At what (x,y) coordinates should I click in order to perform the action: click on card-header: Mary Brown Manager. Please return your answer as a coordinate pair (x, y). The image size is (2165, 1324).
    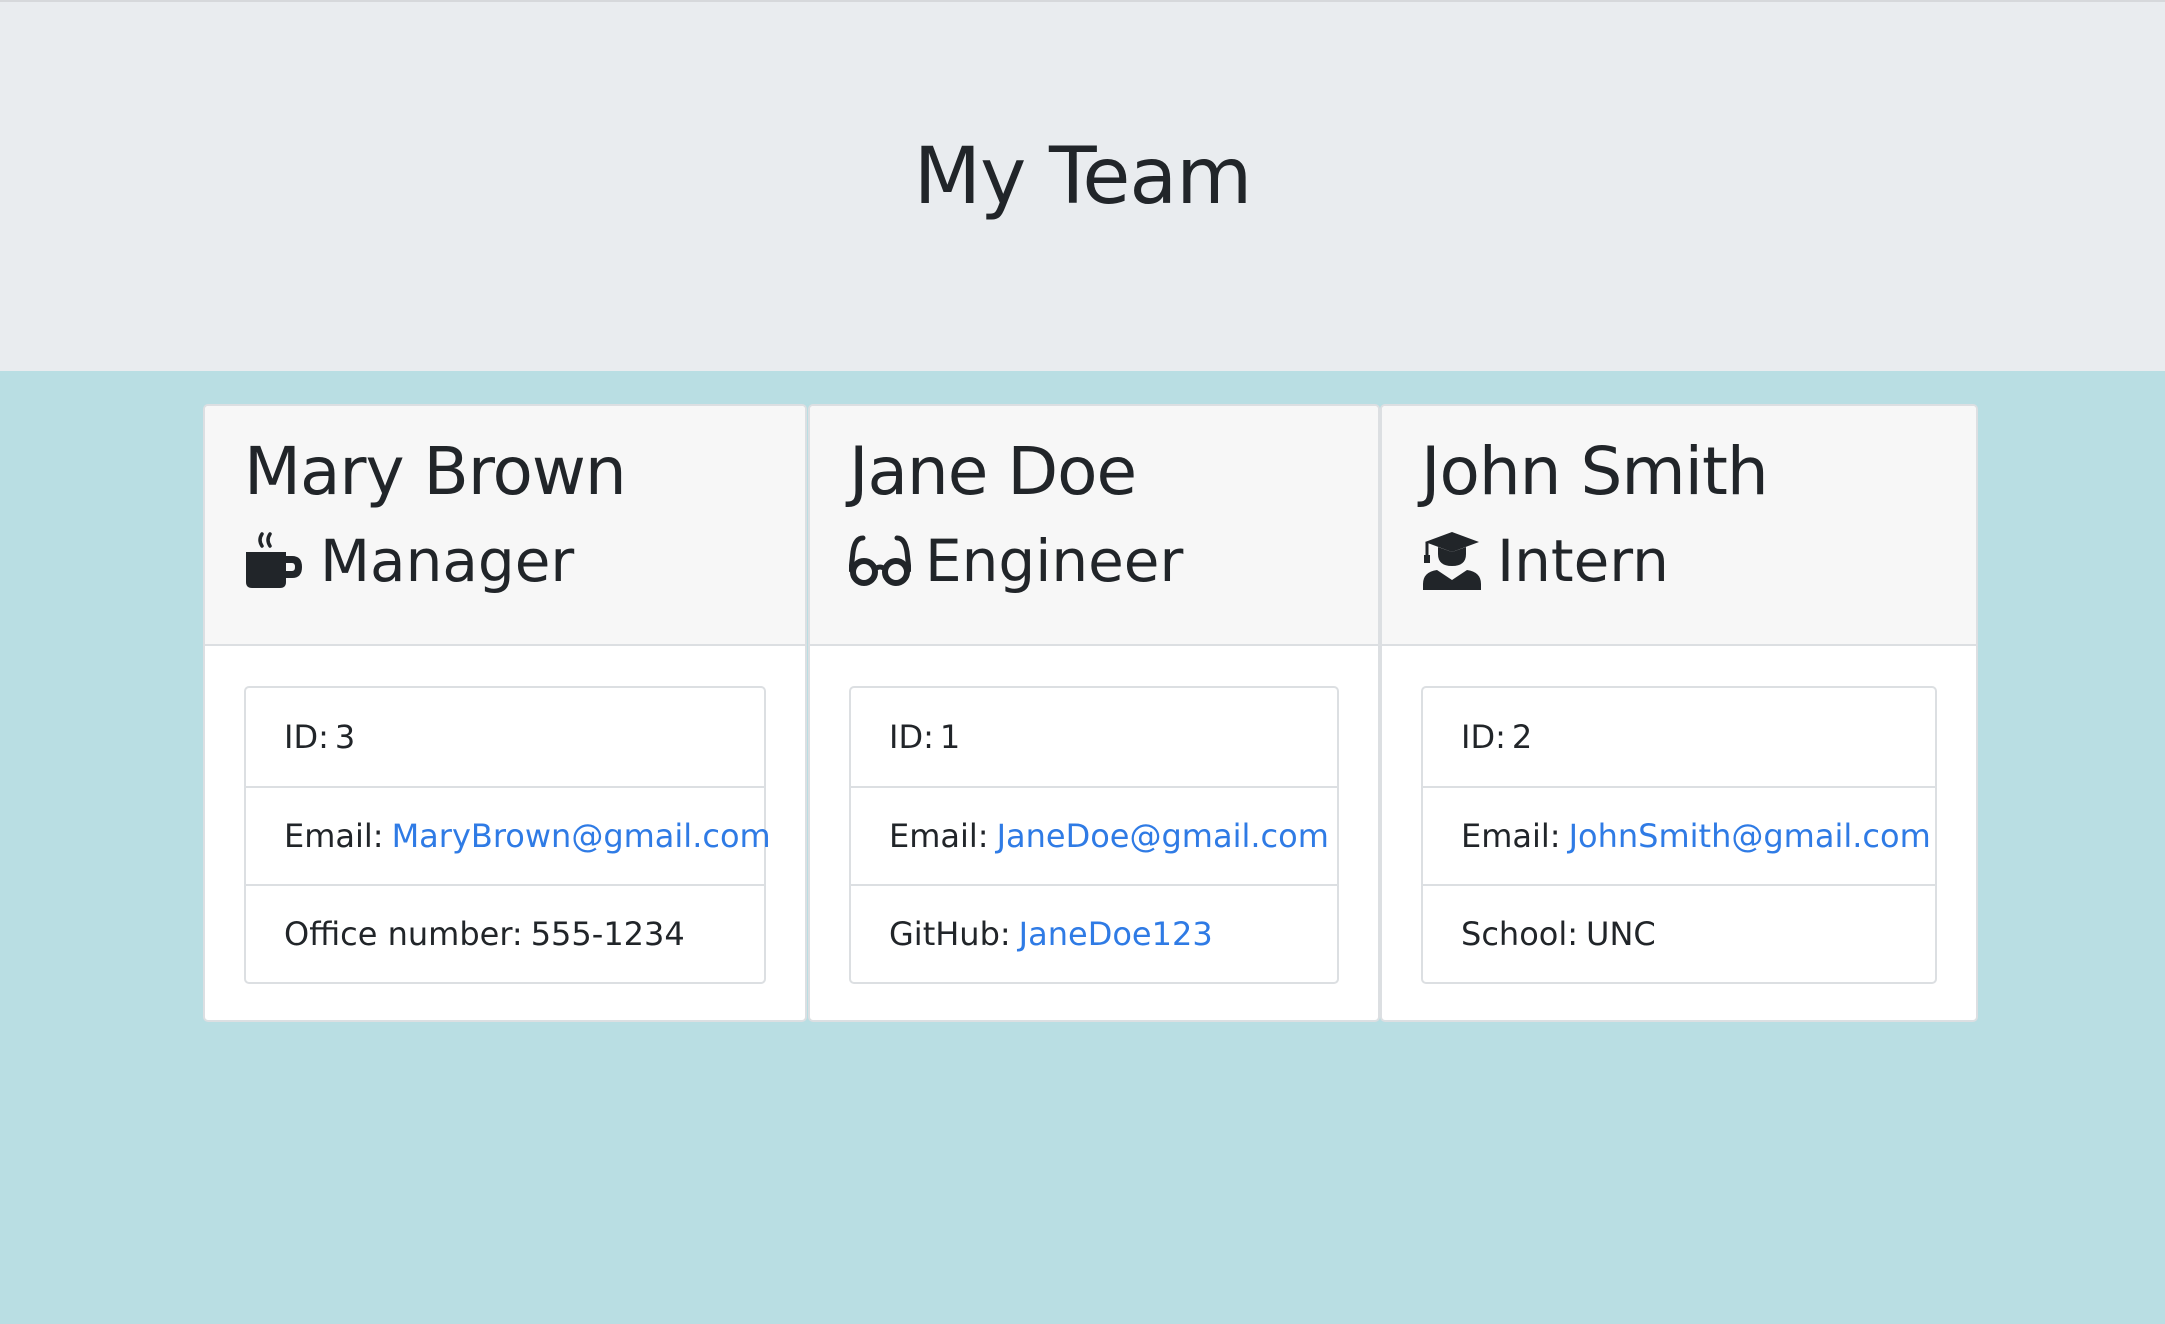
    Looking at the image, I should click on (505, 526).